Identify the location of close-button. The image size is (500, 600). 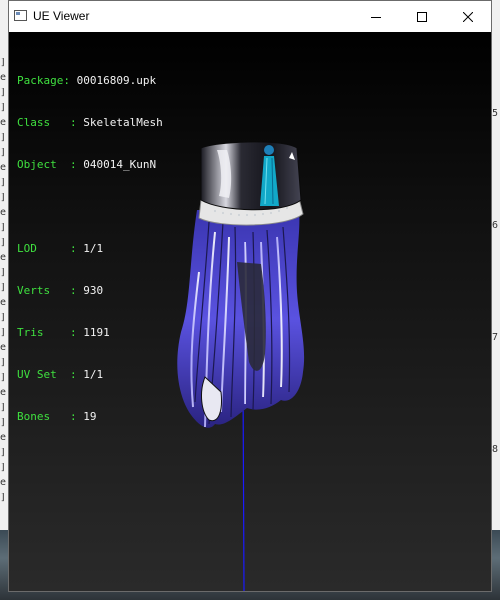
(468, 16).